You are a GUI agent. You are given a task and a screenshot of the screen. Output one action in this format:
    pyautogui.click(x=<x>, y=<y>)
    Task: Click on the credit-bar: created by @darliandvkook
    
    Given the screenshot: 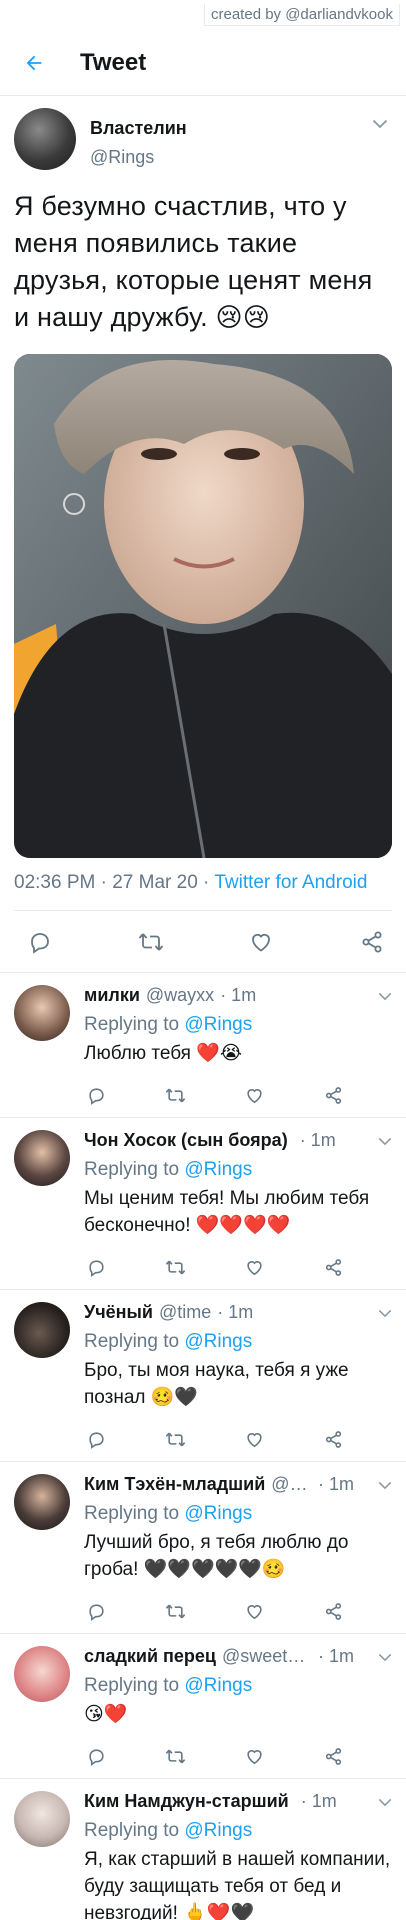 What is the action you would take?
    pyautogui.click(x=203, y=15)
    